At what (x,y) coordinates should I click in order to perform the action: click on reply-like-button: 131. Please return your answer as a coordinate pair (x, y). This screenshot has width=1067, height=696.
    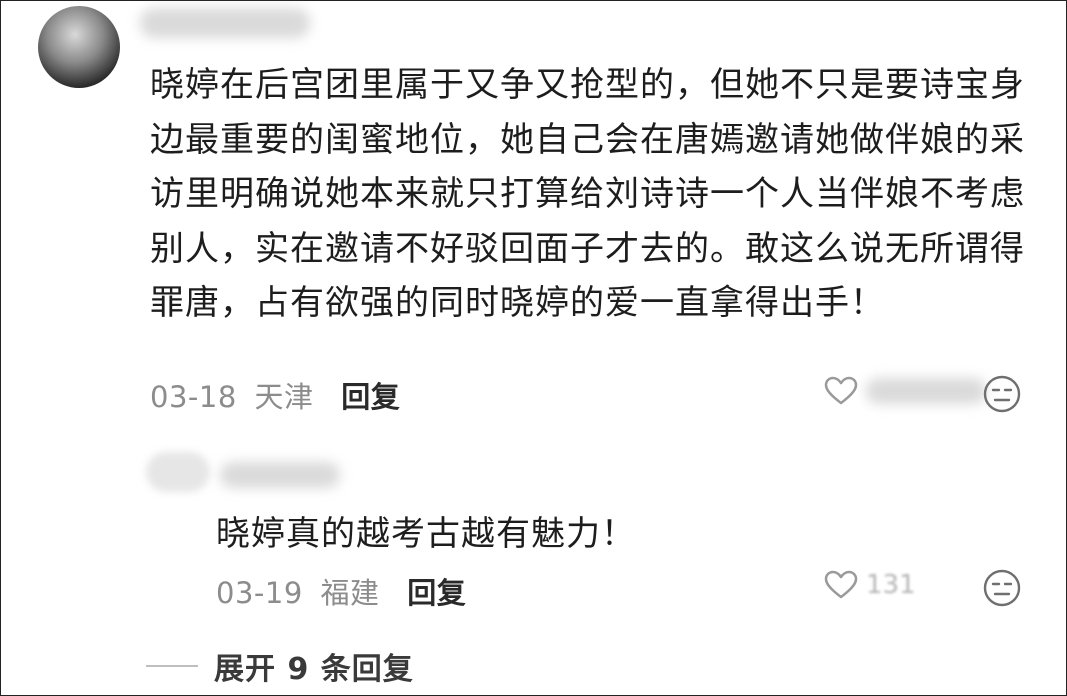
    Looking at the image, I should click on (870, 585).